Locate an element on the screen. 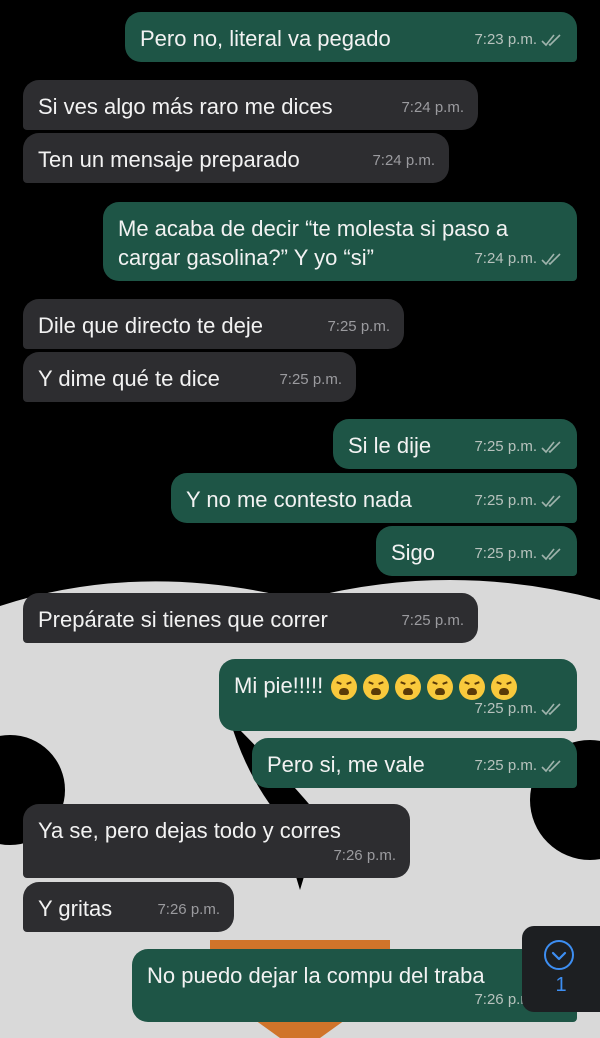  message-text-content: Y dime qué te dice is located at coordinates (129, 378).